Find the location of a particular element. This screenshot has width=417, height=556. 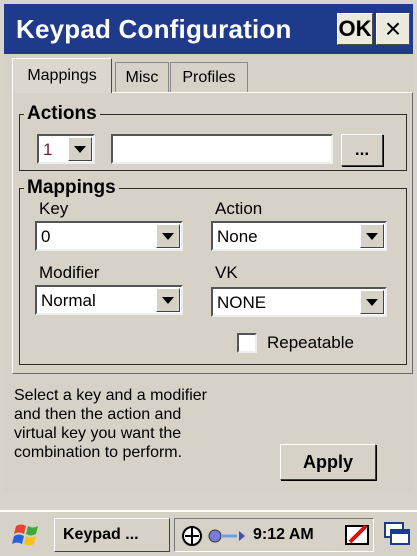

apply-button: Apply is located at coordinates (328, 462).